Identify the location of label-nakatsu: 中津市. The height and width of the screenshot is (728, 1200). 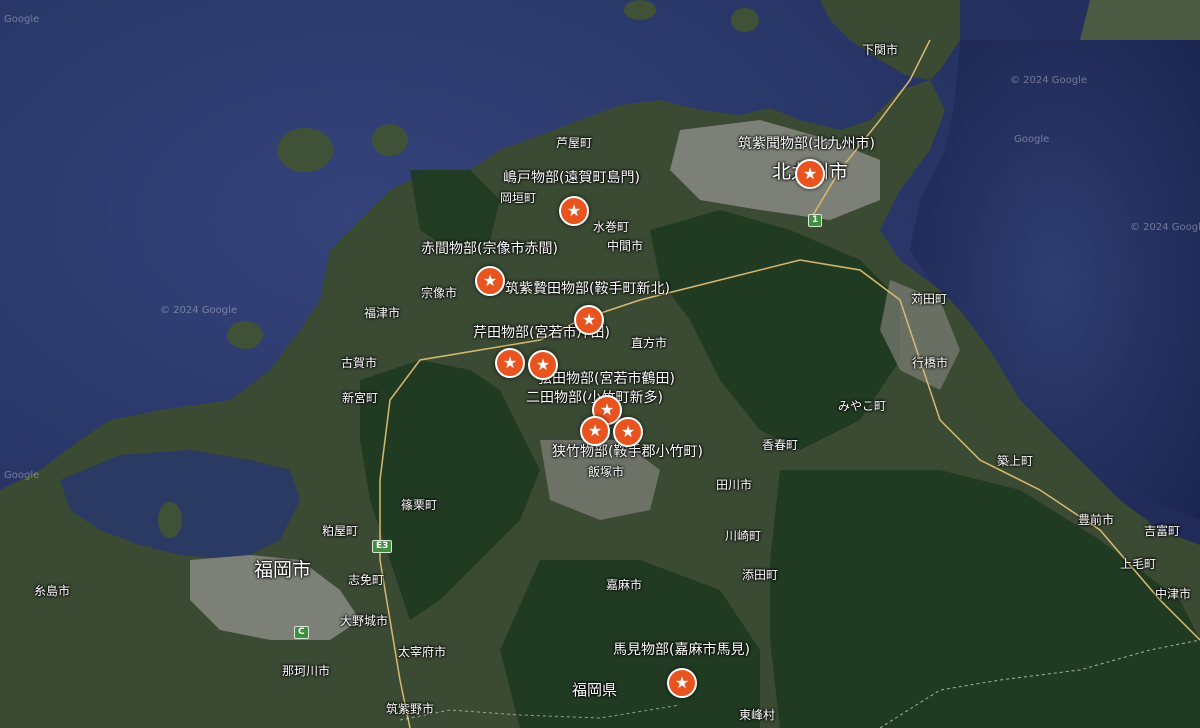
(1173, 594).